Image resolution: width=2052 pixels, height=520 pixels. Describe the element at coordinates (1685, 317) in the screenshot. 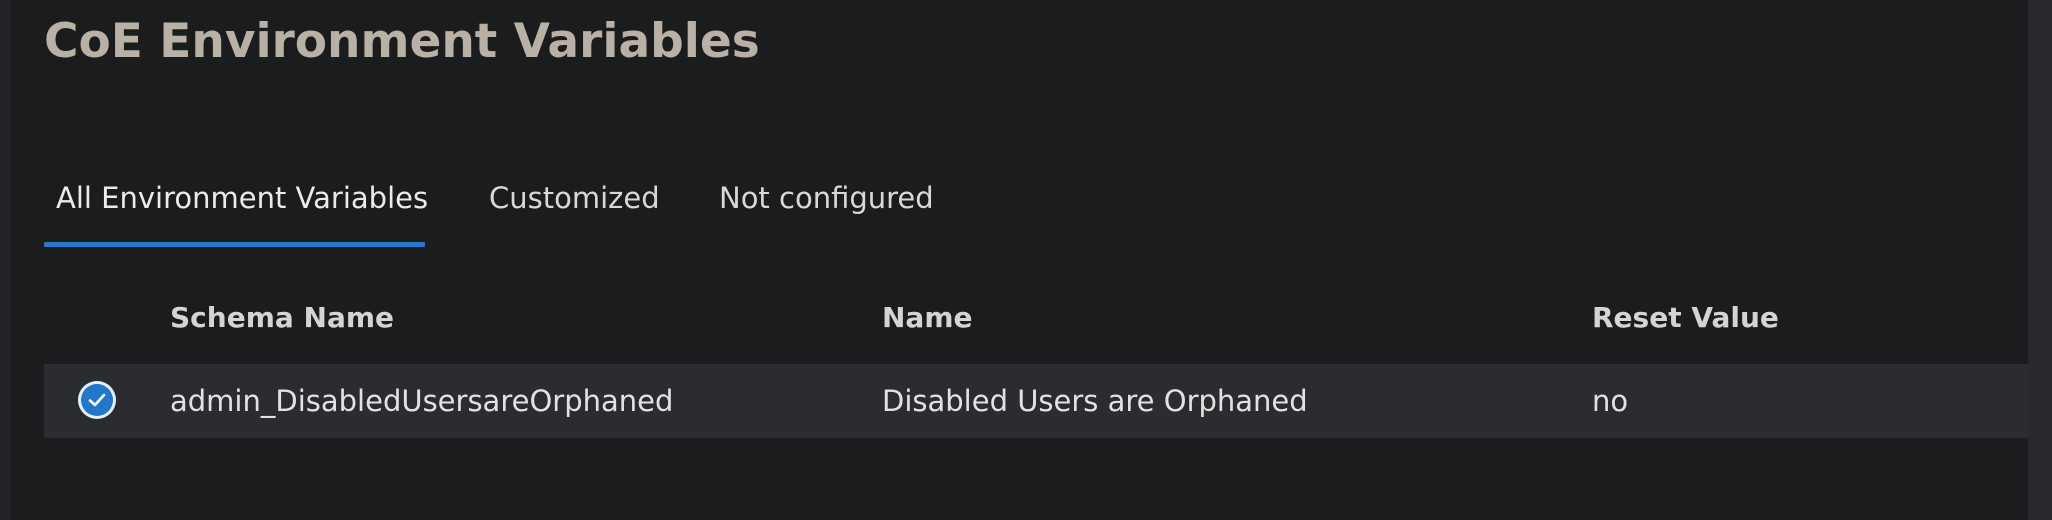

I see `column-header-reset-value: Reset Value` at that location.